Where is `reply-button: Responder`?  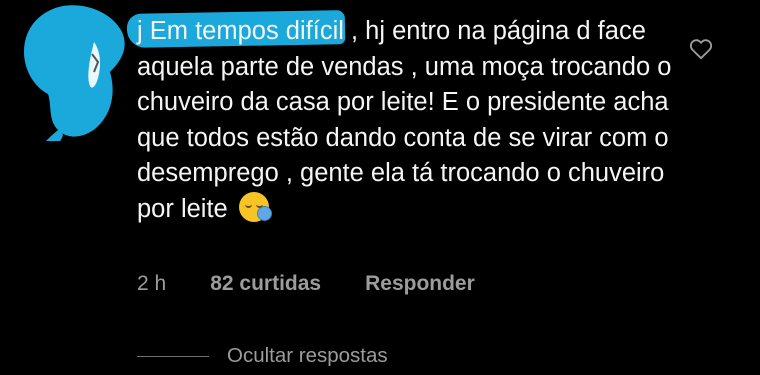
reply-button: Responder is located at coordinates (420, 284).